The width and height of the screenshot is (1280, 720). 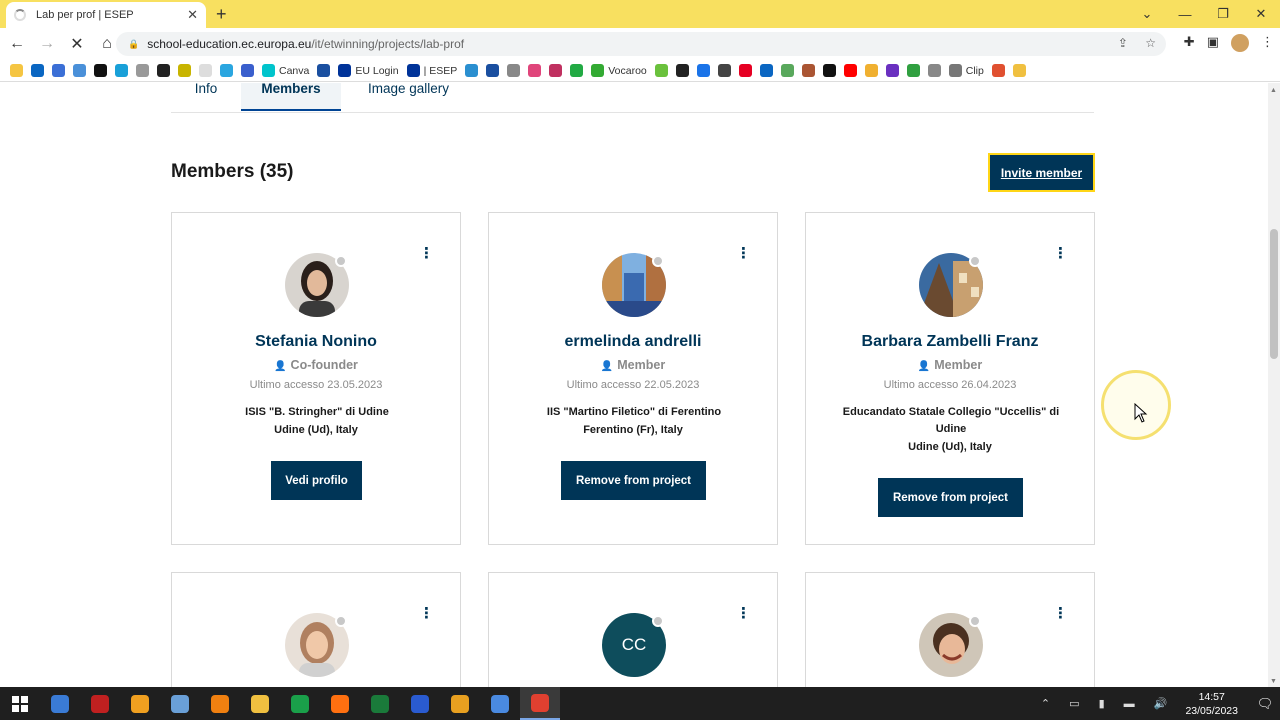 What do you see at coordinates (1189, 43) in the screenshot?
I see `extensions-icon: ✚` at bounding box center [1189, 43].